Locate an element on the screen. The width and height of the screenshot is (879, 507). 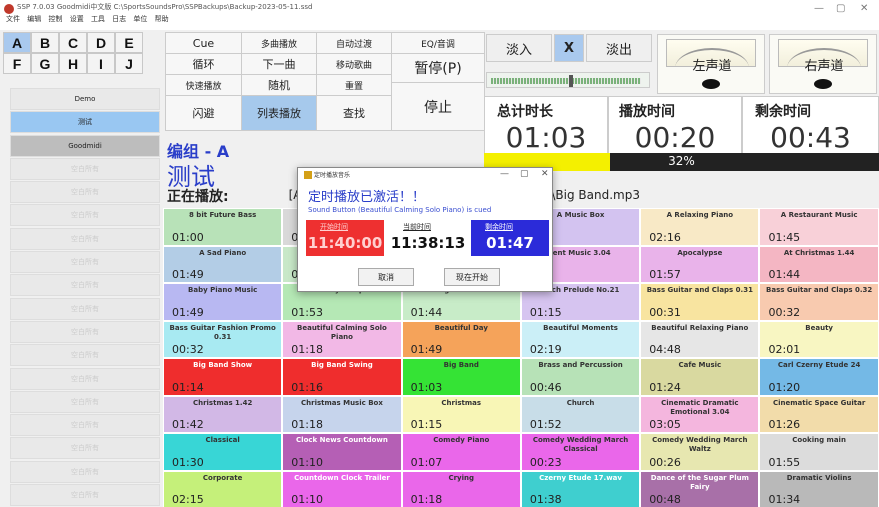
sound-button: Dramatic Violins 01:34 is located at coordinates (819, 488).